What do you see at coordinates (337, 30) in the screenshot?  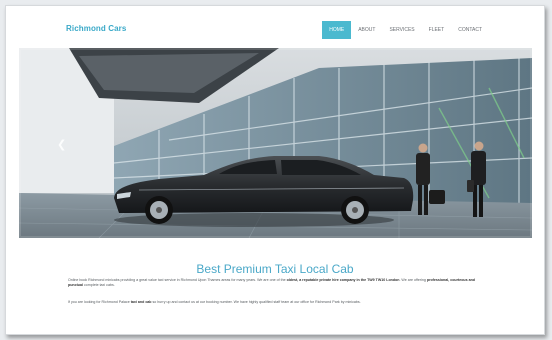 I see `nav-home: HOME` at bounding box center [337, 30].